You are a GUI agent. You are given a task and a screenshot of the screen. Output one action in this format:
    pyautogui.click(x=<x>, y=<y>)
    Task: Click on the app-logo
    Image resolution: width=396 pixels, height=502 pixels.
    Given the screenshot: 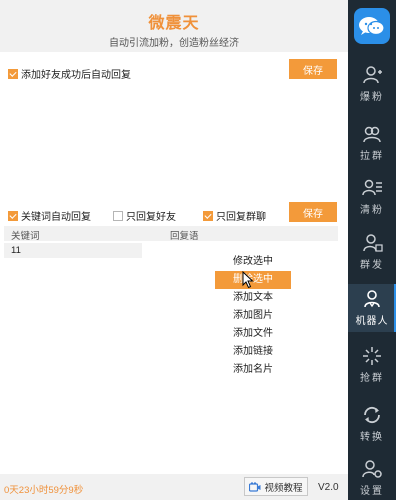 What is the action you would take?
    pyautogui.click(x=372, y=26)
    